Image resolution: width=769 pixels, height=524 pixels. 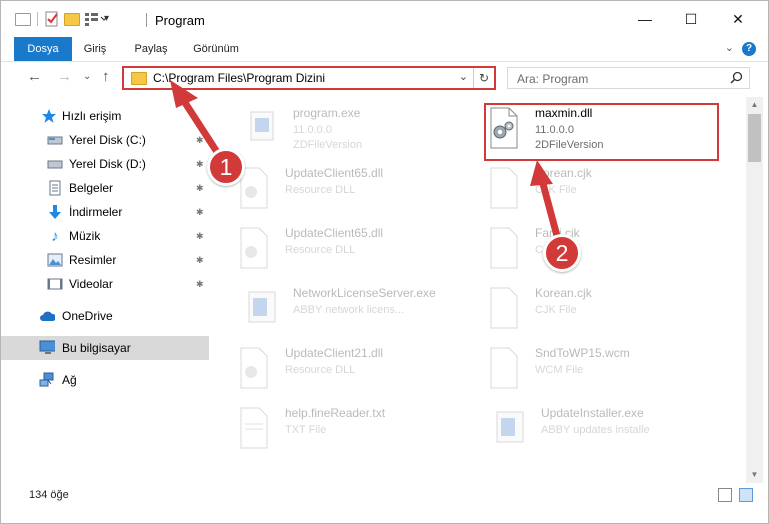 I want to click on tab-view: Görünüm, so click(x=216, y=49).